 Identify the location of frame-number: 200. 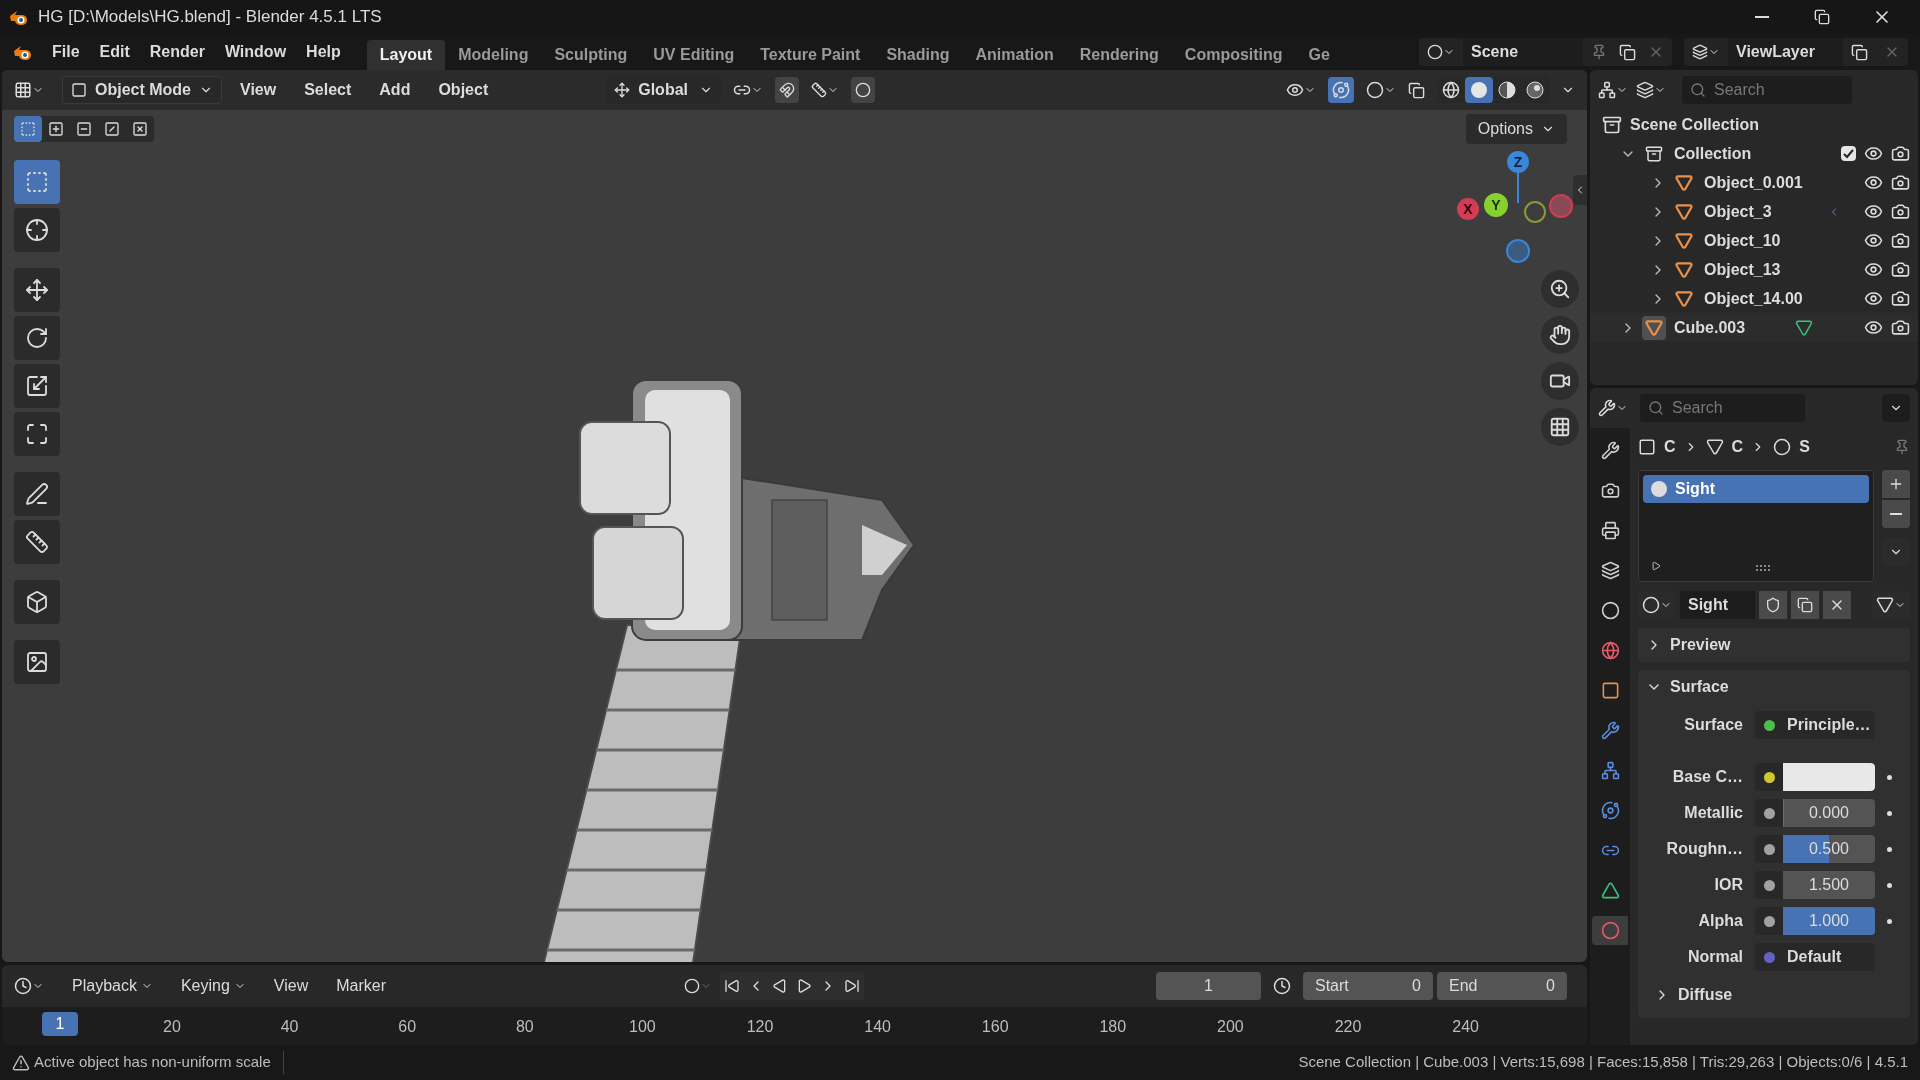
(1230, 1027).